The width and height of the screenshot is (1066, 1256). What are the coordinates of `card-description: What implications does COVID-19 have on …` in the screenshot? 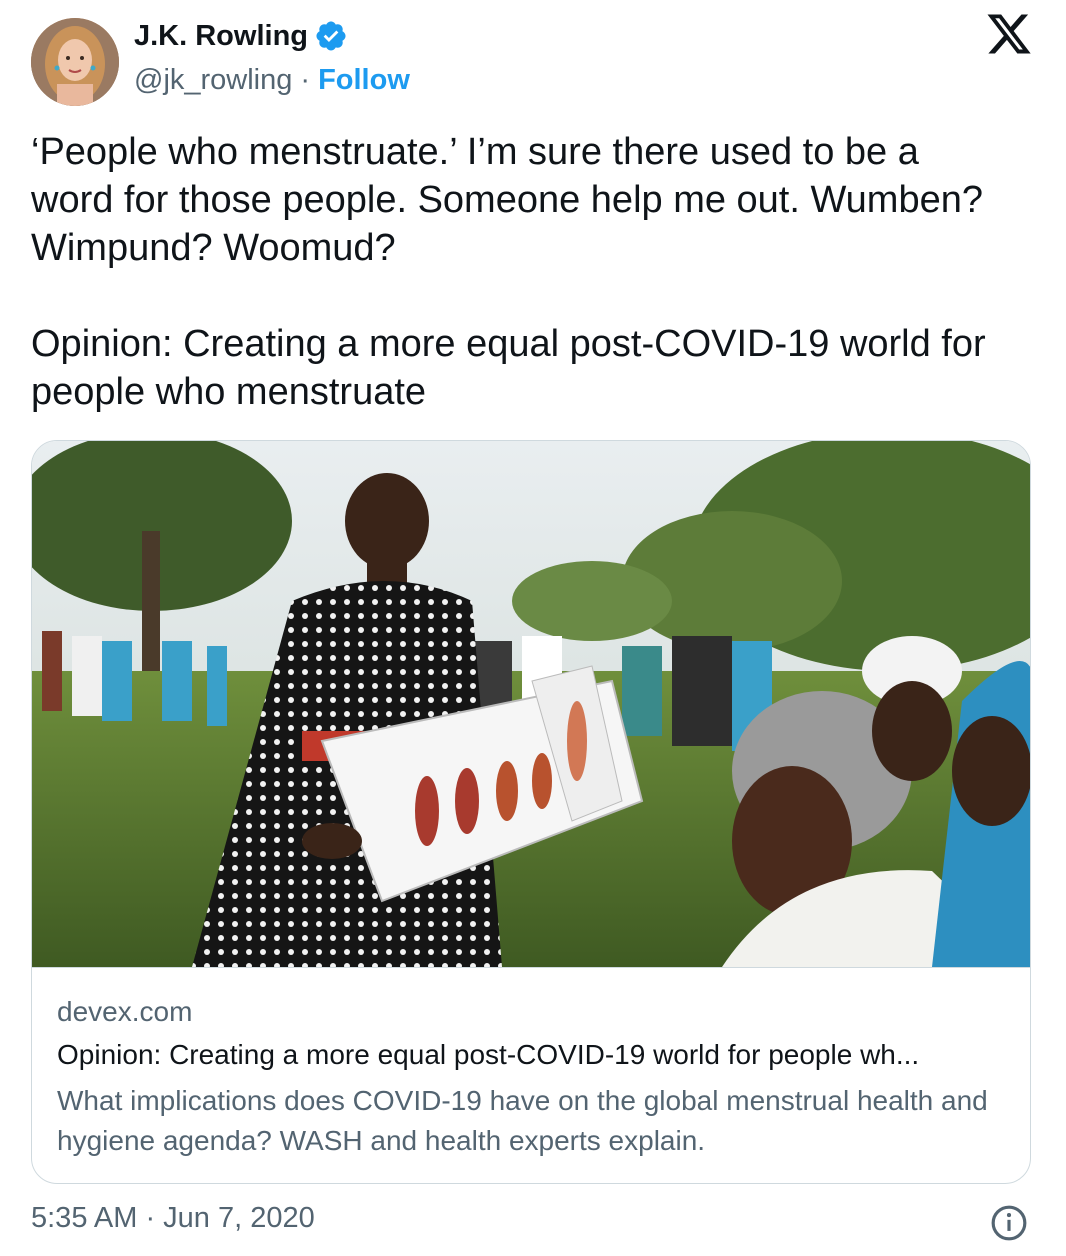 It's located at (522, 1120).